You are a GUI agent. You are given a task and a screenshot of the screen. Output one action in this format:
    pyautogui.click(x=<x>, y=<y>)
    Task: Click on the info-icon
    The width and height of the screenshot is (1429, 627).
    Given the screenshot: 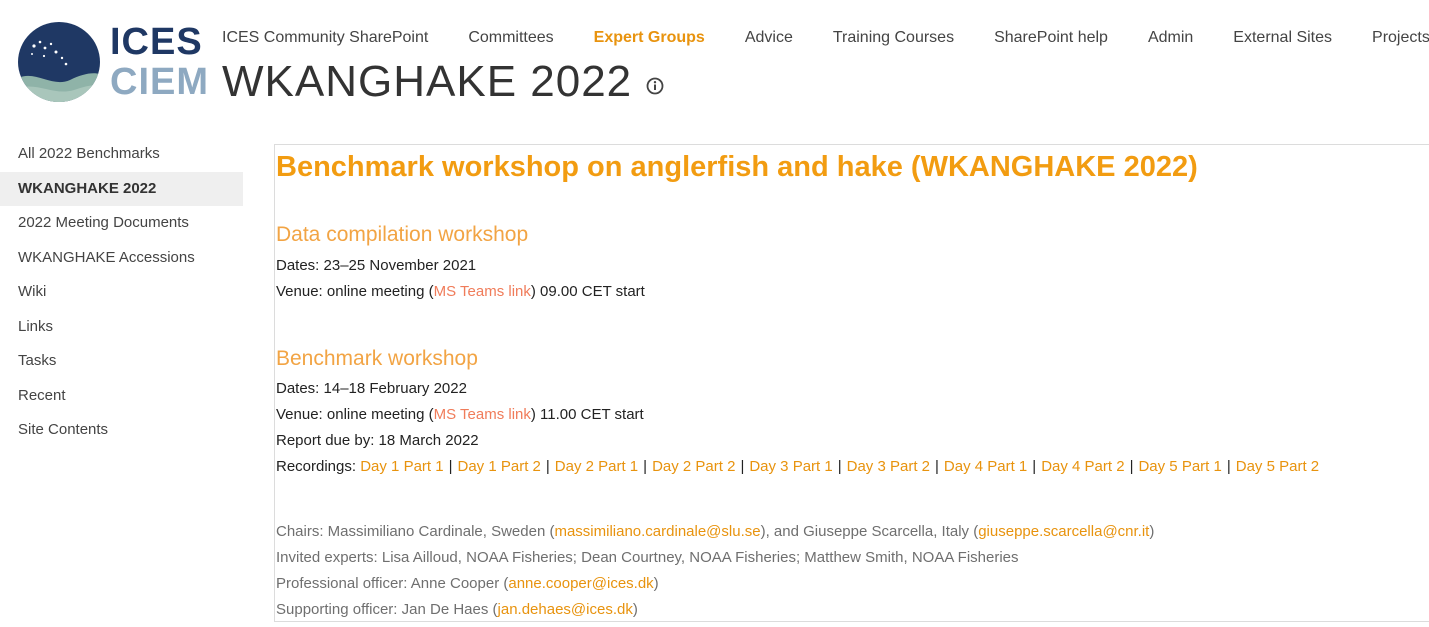 What is the action you would take?
    pyautogui.click(x=655, y=86)
    